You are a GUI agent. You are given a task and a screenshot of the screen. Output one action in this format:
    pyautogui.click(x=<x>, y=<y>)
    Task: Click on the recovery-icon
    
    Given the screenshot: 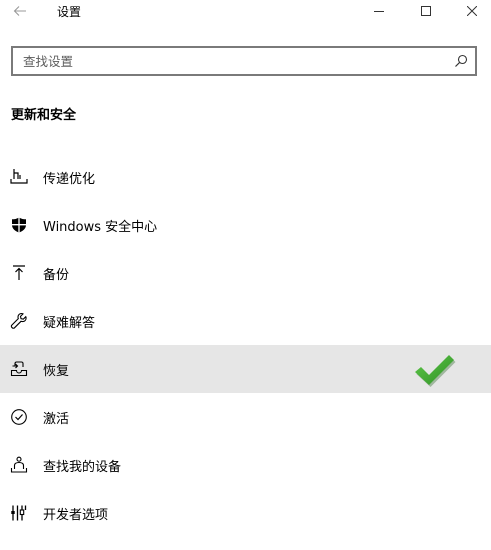 What is the action you would take?
    pyautogui.click(x=19, y=369)
    